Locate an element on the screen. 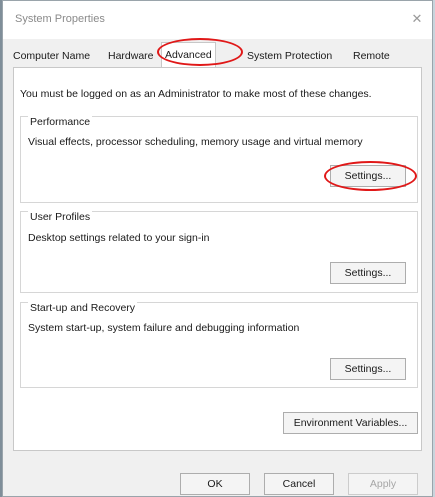 This screenshot has height=497, width=435. cancel-button: Cancel is located at coordinates (299, 484).